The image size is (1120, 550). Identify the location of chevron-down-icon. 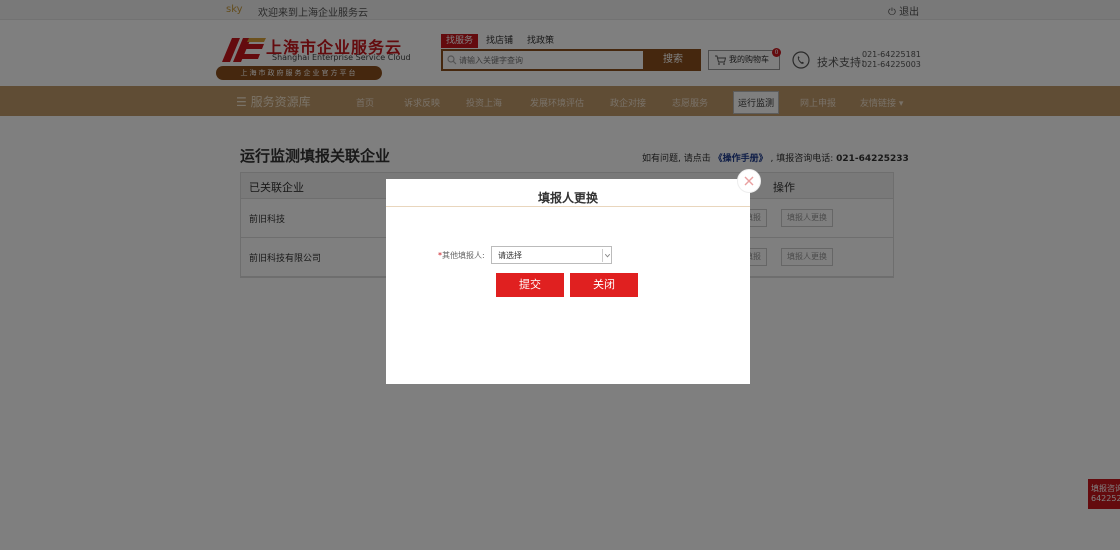
(606, 255).